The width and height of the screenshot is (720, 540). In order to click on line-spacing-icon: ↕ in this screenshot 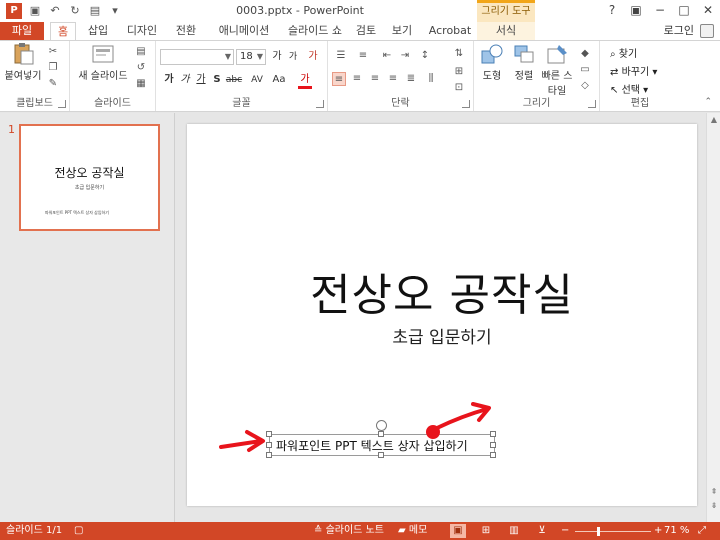, I will do `click(425, 56)`.